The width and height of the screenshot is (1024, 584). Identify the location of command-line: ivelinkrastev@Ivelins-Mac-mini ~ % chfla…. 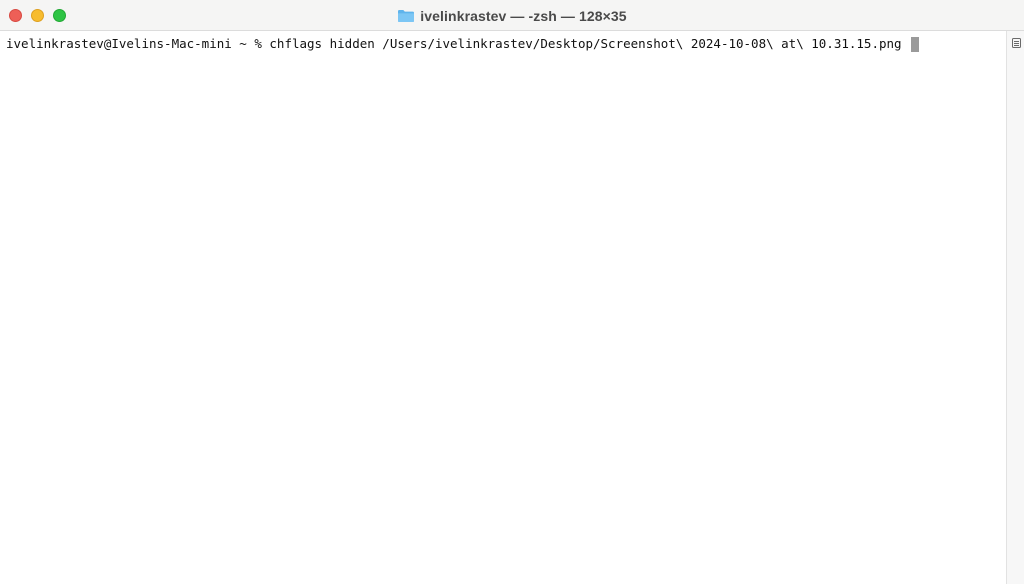
(463, 44).